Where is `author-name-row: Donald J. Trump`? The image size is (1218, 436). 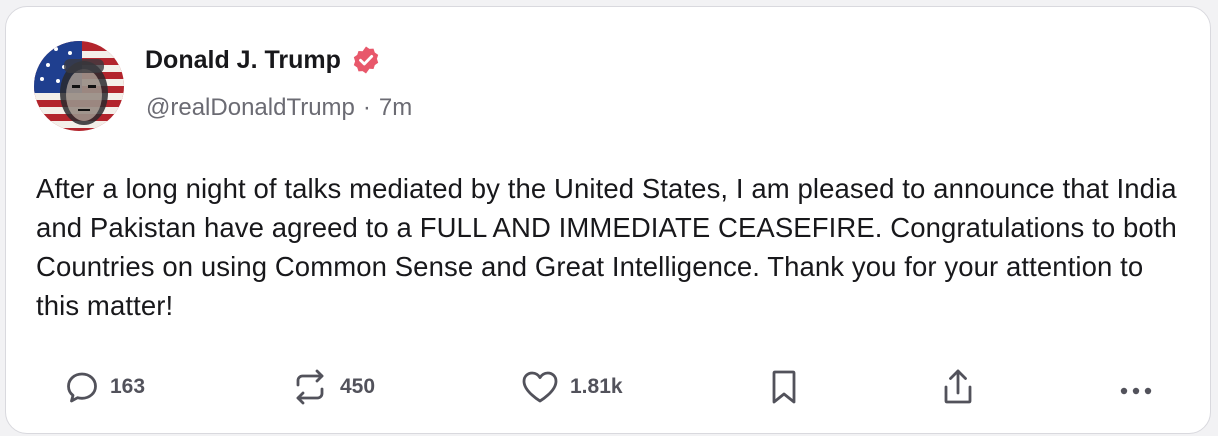 author-name-row: Donald J. Trump is located at coordinates (263, 60).